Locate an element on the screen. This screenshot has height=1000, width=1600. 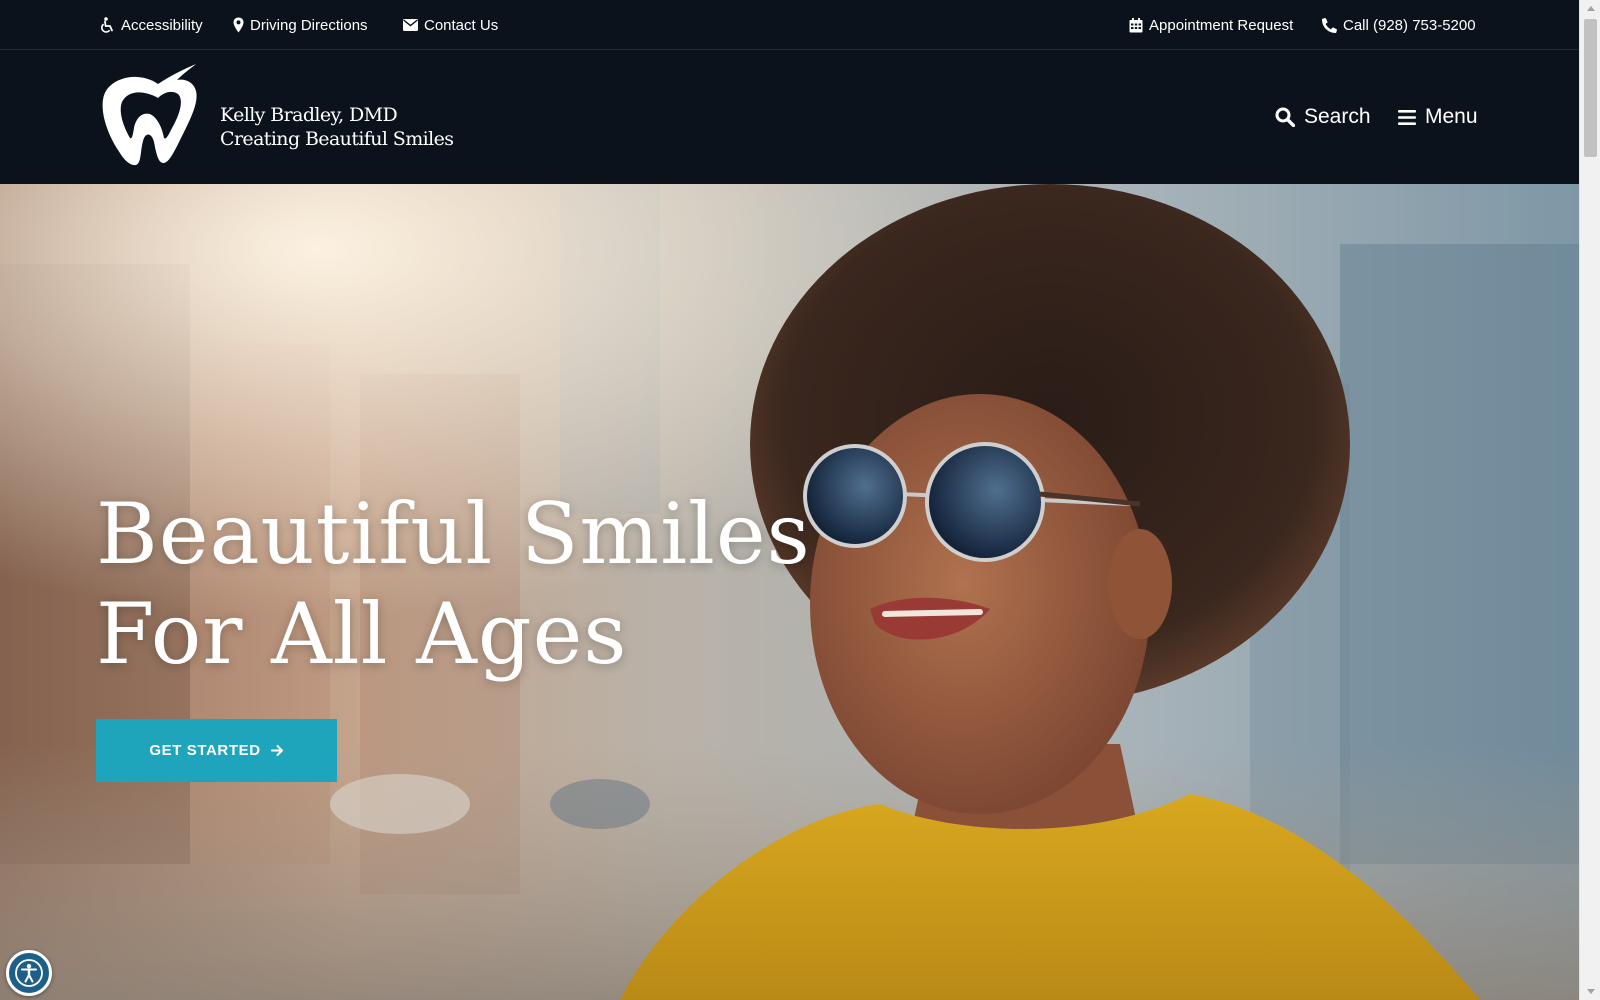
menu-label: Menu is located at coordinates (1451, 116).